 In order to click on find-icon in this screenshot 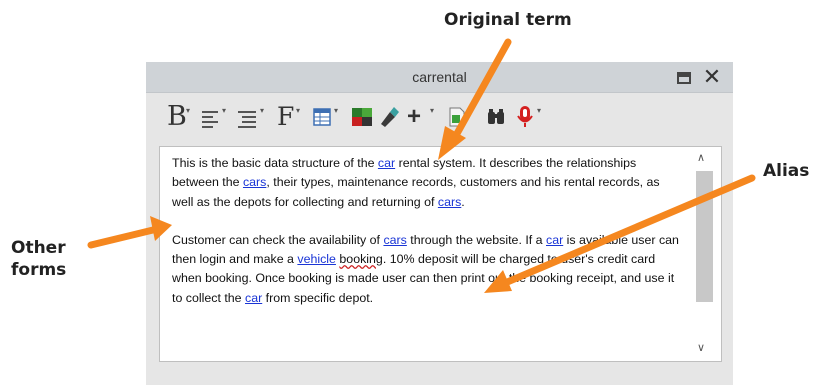, I will do `click(496, 116)`.